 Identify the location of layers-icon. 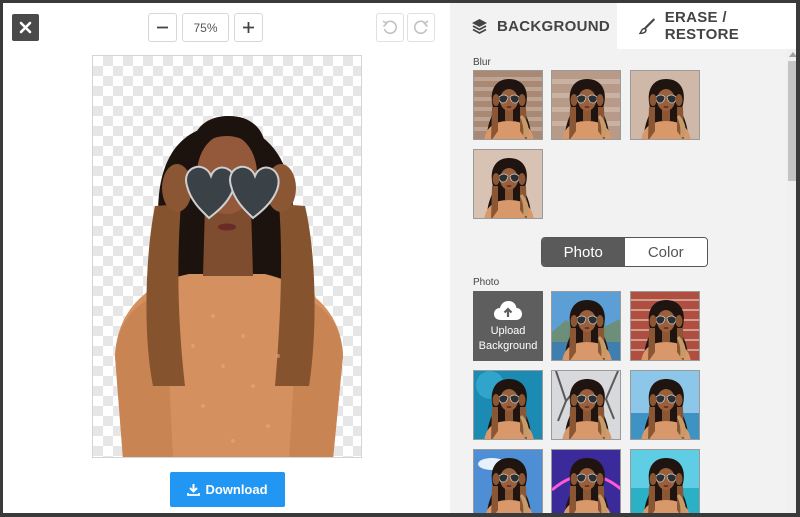
(479, 26).